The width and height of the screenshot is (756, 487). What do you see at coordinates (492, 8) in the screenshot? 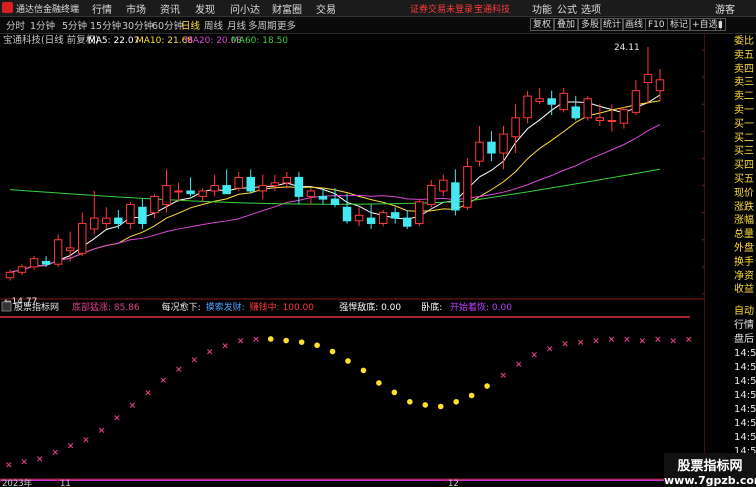
I see `stock-name-link: 宝通科技` at bounding box center [492, 8].